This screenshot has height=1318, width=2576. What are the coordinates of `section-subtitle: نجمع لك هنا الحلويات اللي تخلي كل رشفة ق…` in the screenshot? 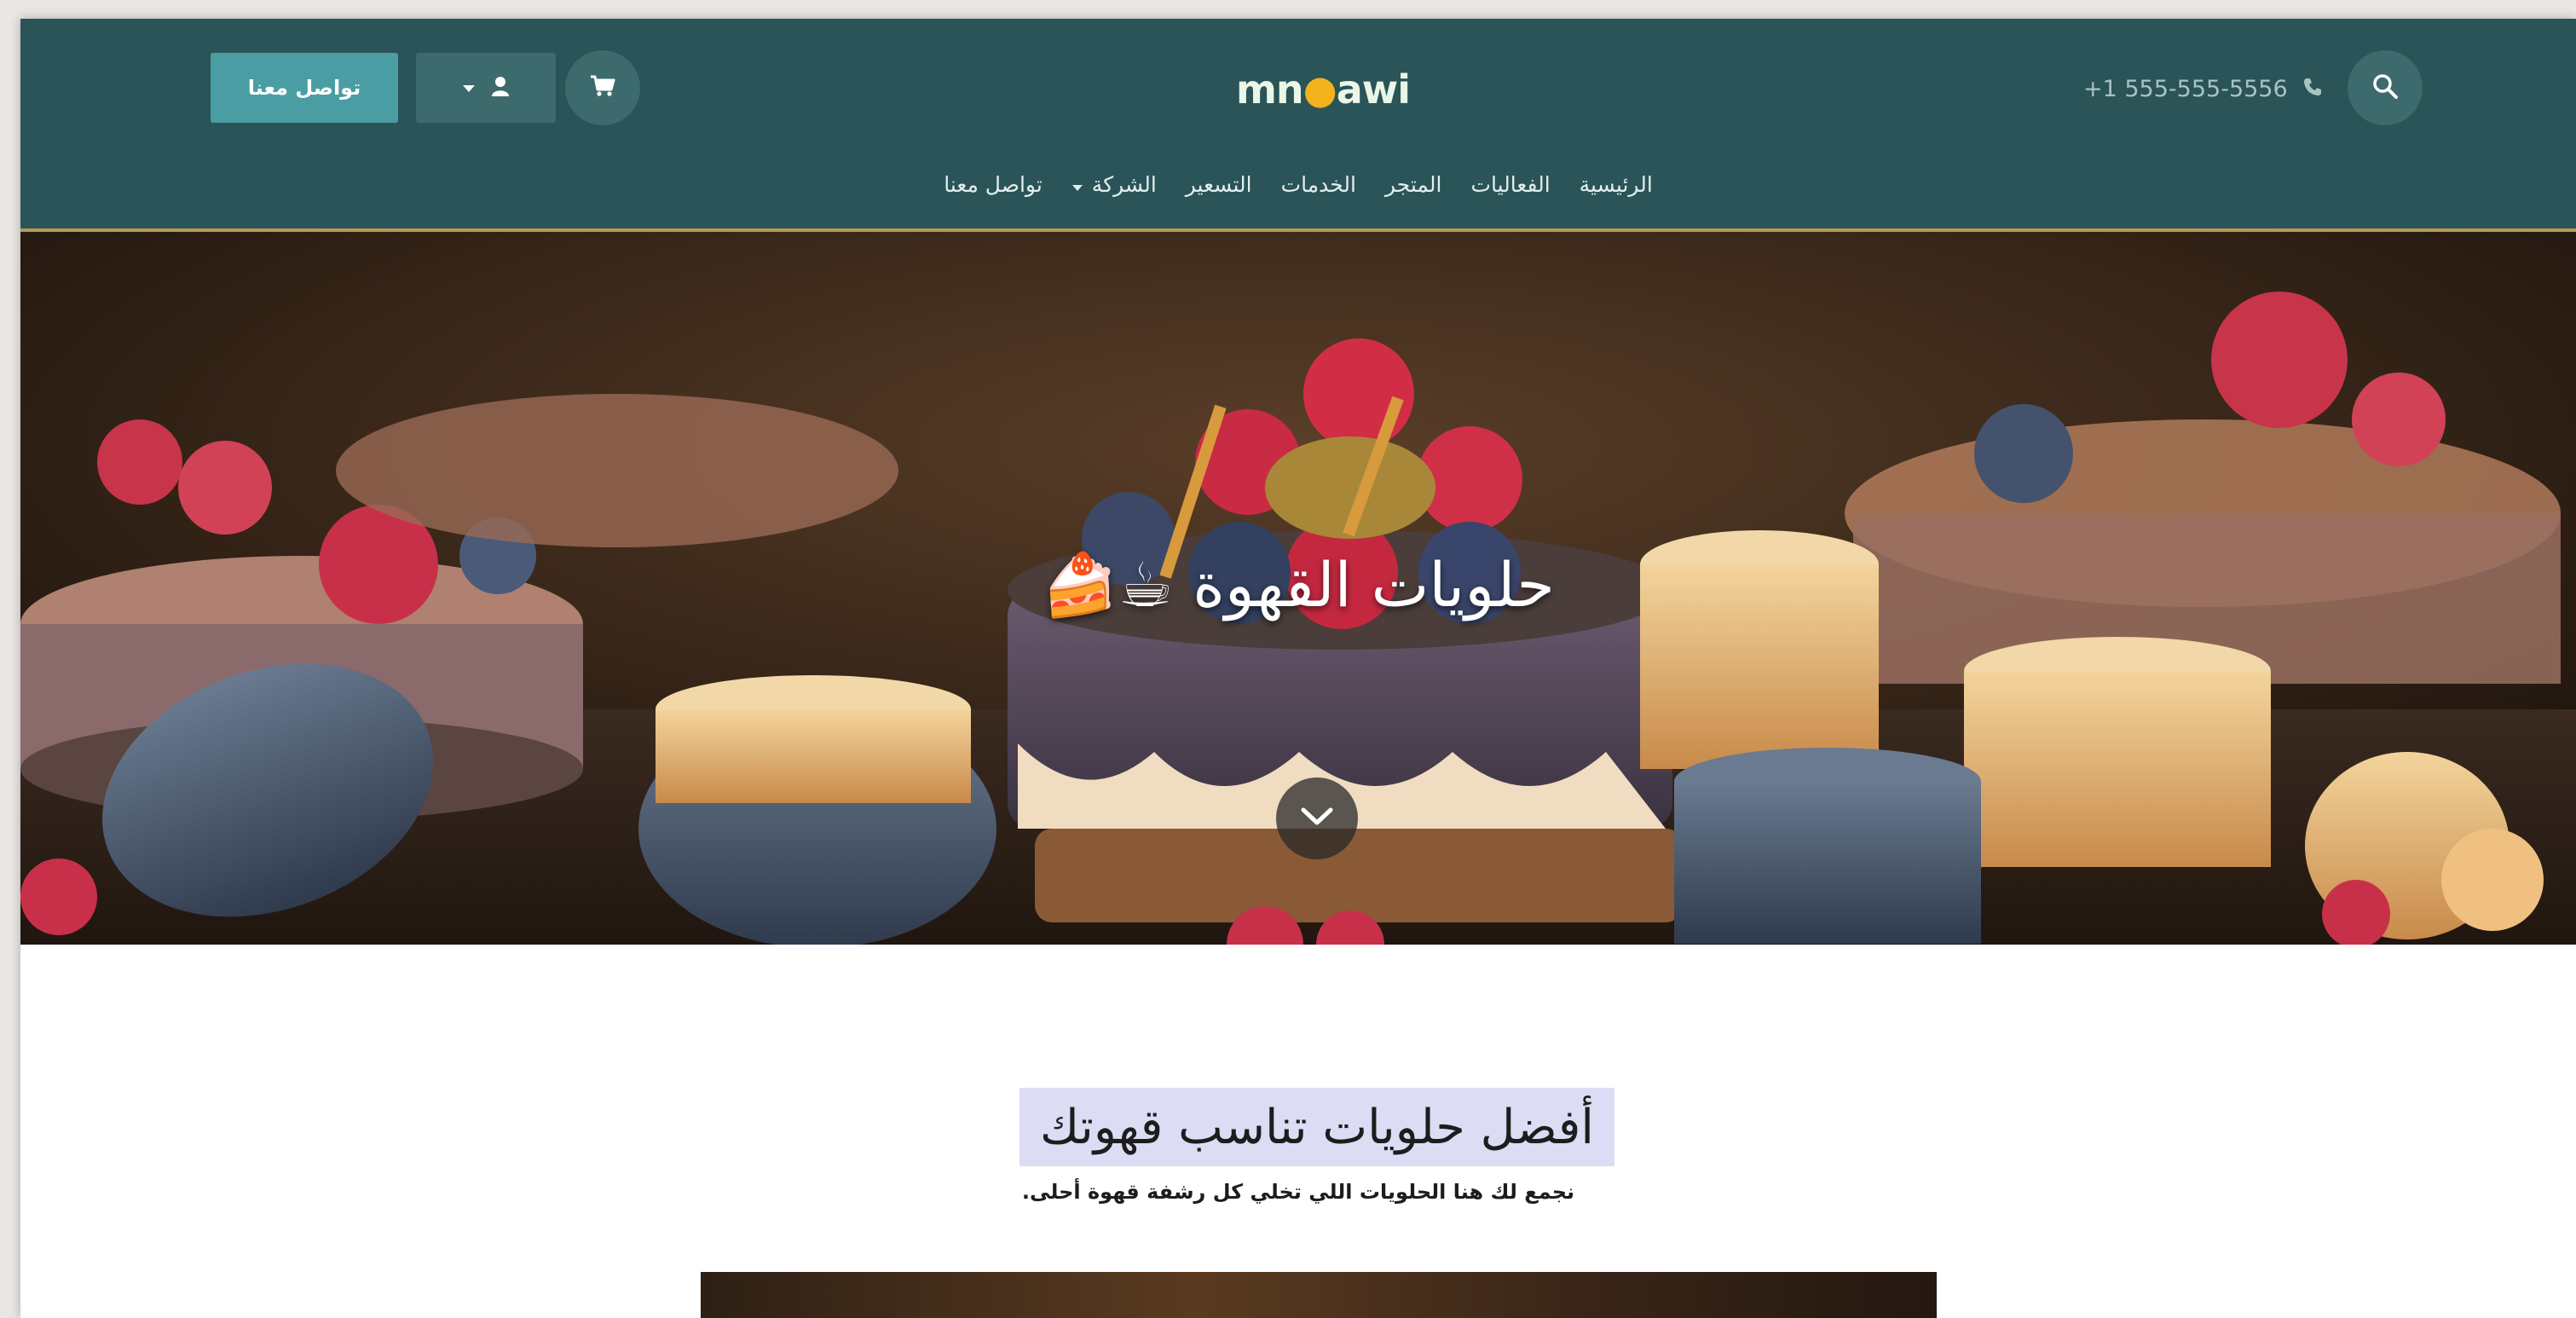 It's located at (1298, 1192).